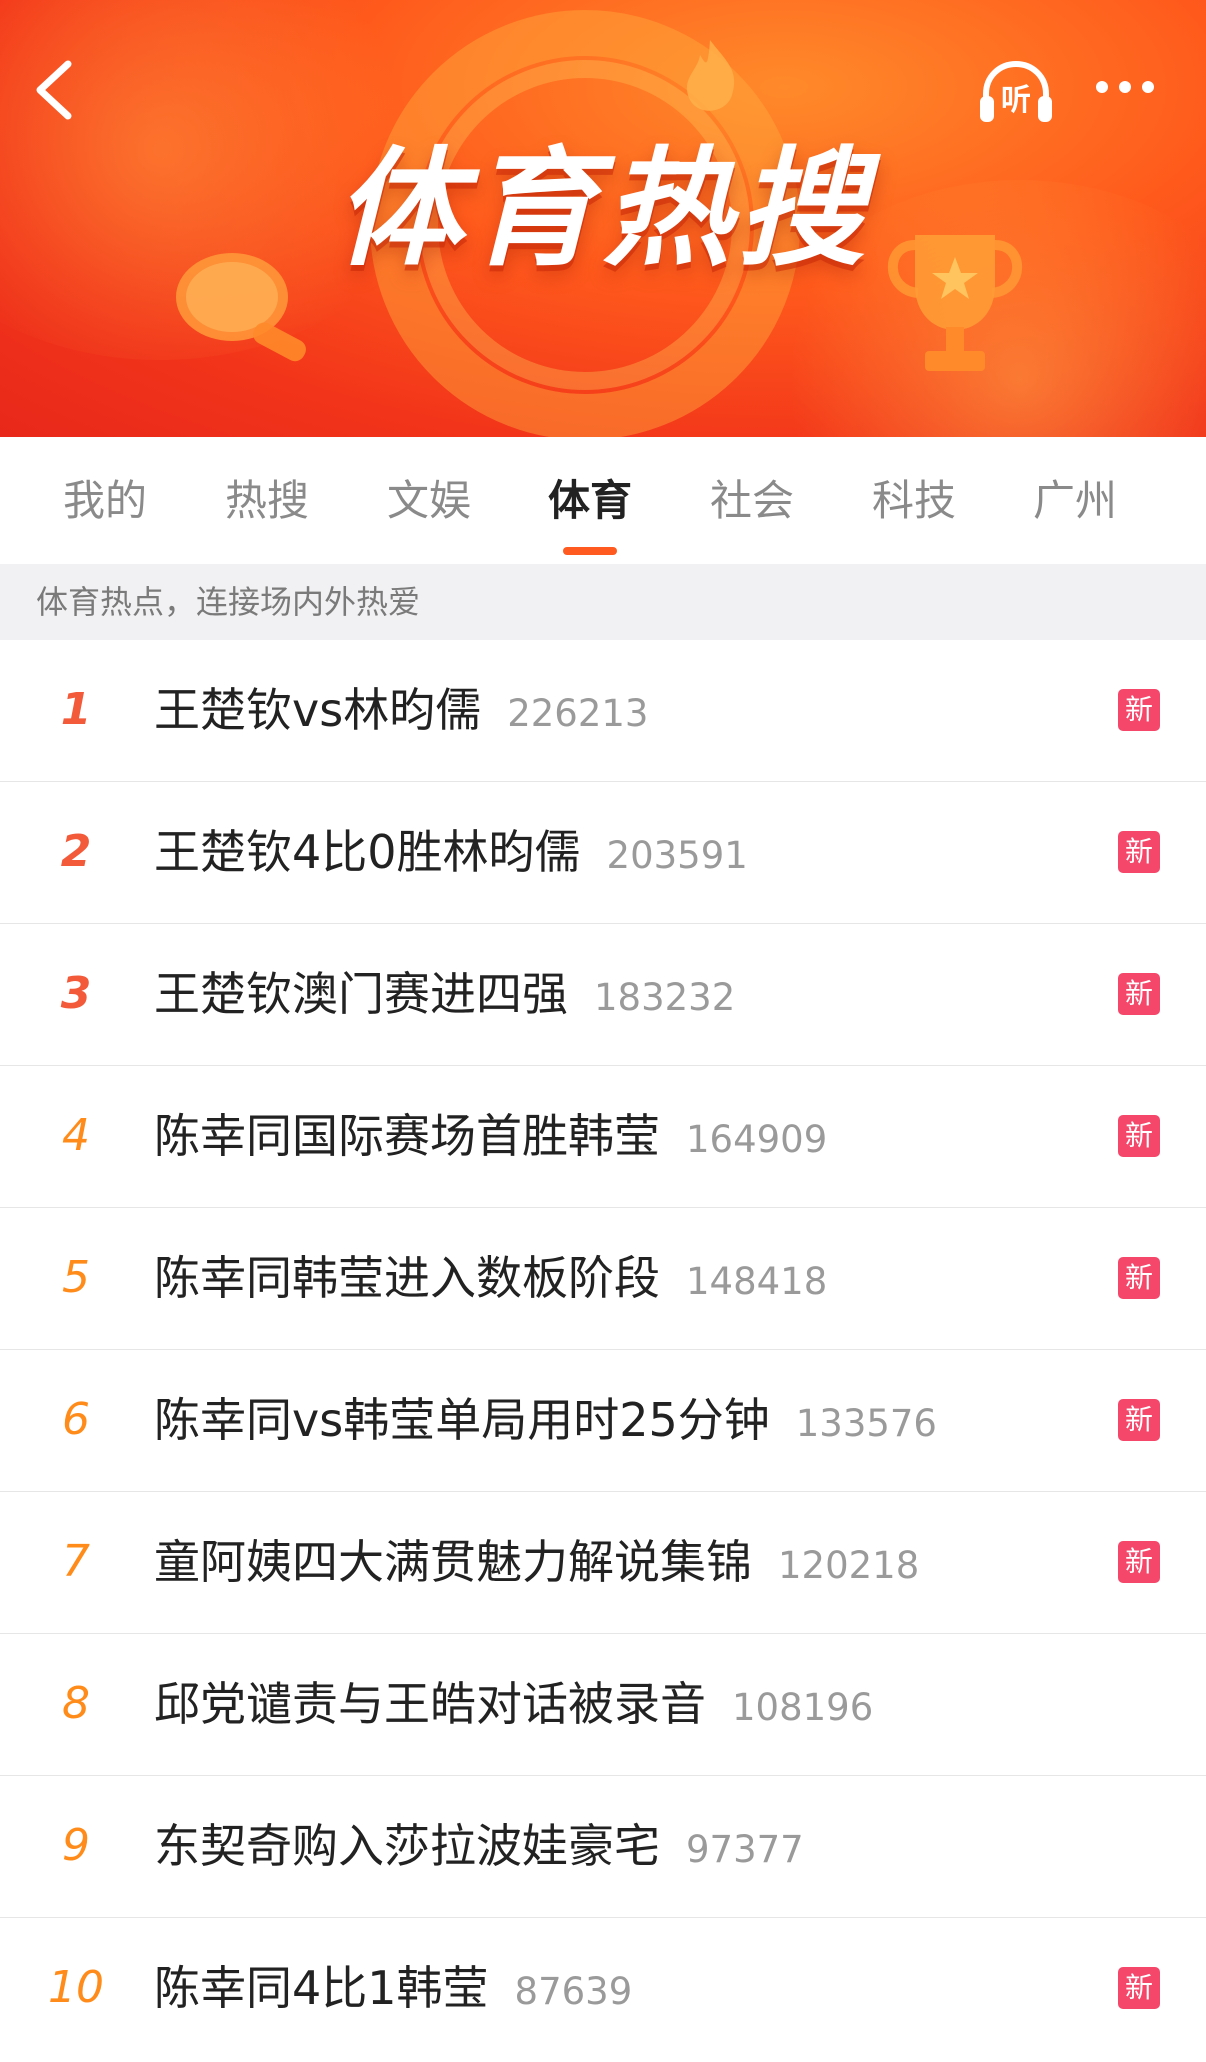 This screenshot has height=2062, width=1206. I want to click on list-item: 4 陈幸同国际赛场首胜韩莹 164909 新, so click(603, 1137).